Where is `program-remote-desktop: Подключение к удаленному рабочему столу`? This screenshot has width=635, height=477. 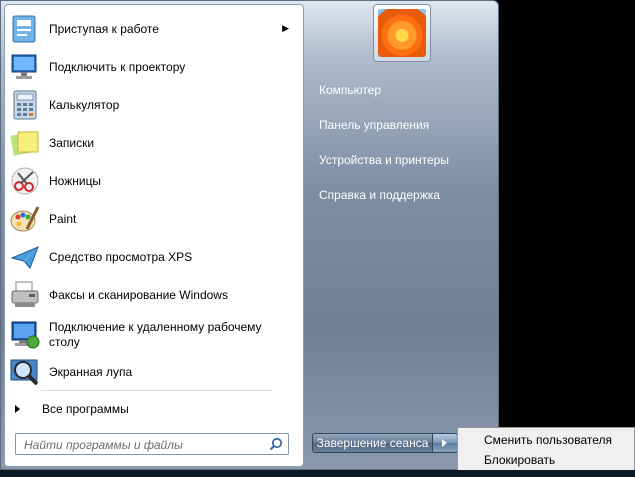 program-remote-desktop: Подключение к удаленному рабочему столу is located at coordinates (153, 335).